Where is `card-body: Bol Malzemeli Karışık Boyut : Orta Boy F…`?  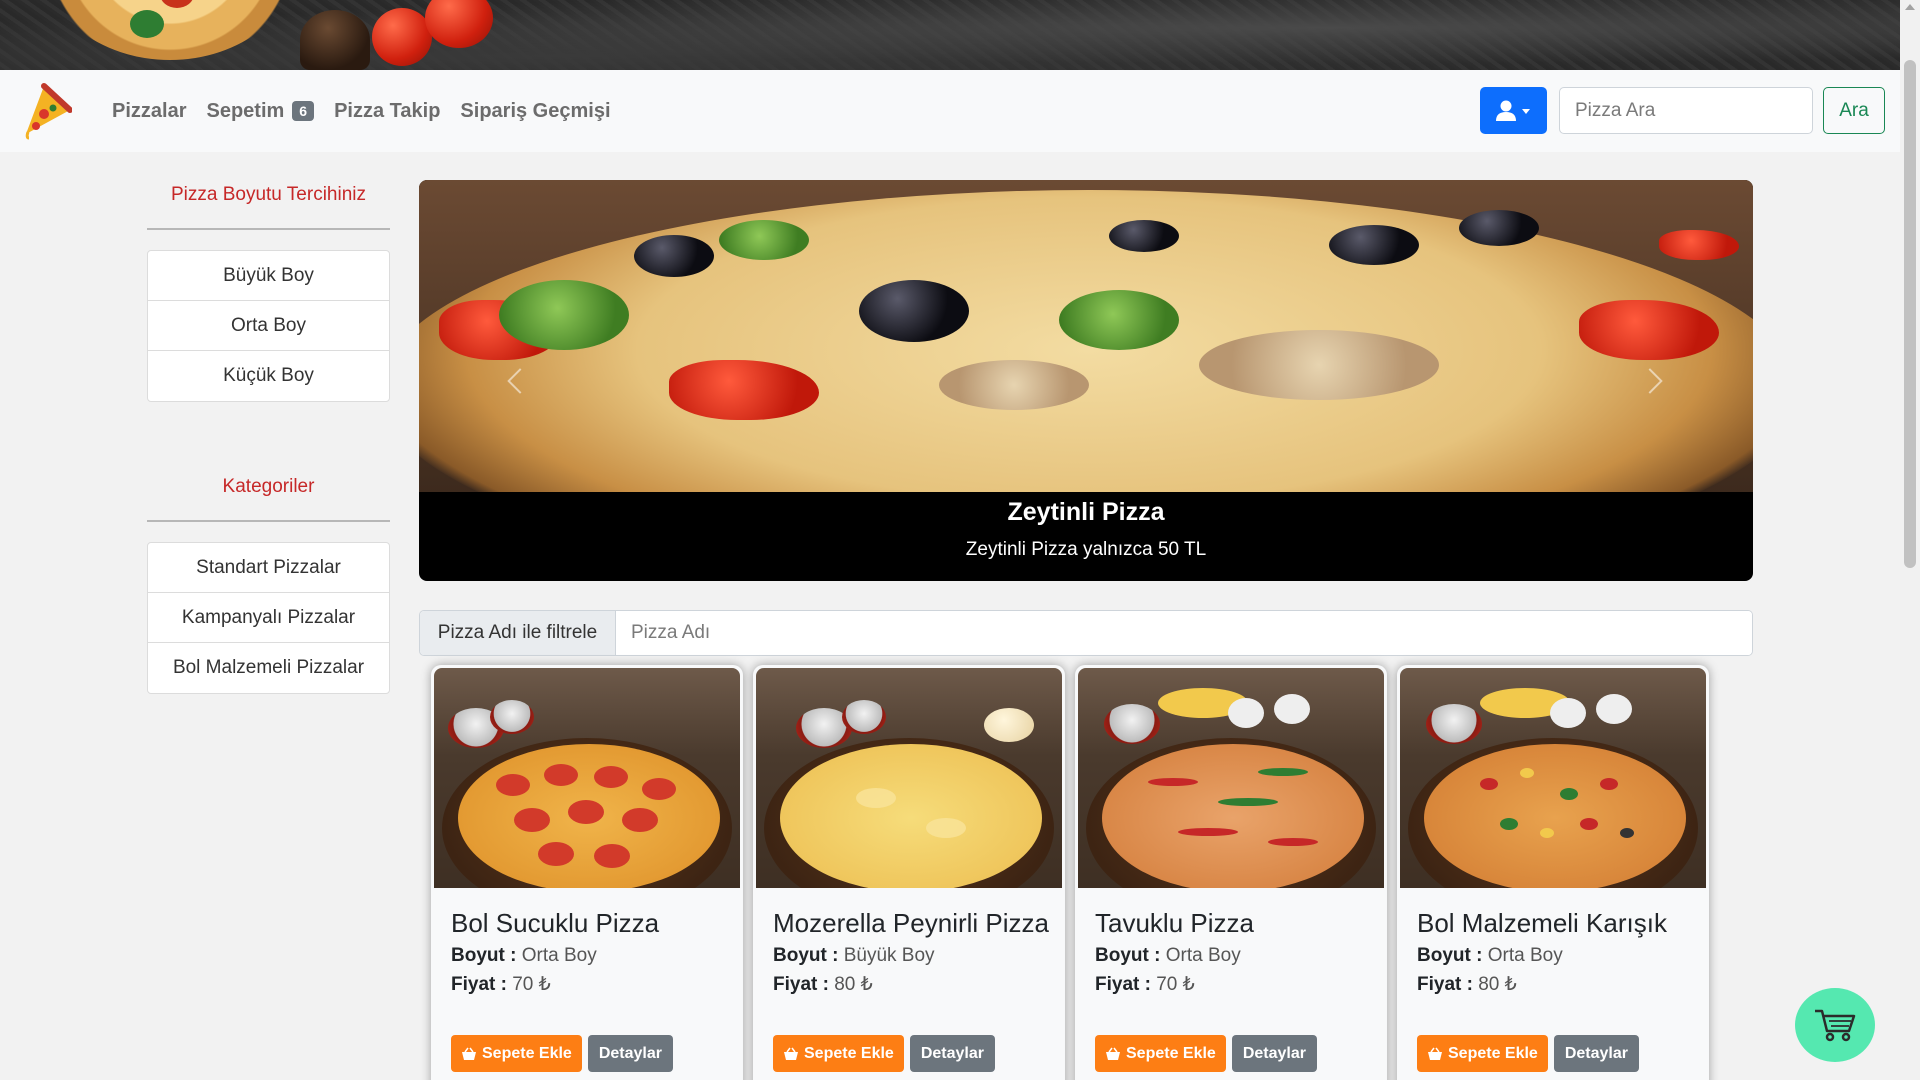 card-body: Bol Malzemeli Karışık Boyut : Orta Boy F… is located at coordinates (1553, 942).